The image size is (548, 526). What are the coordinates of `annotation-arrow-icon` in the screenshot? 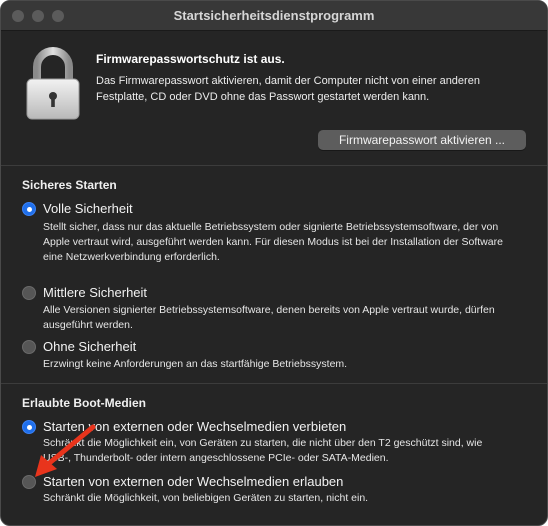 It's located at (65, 452).